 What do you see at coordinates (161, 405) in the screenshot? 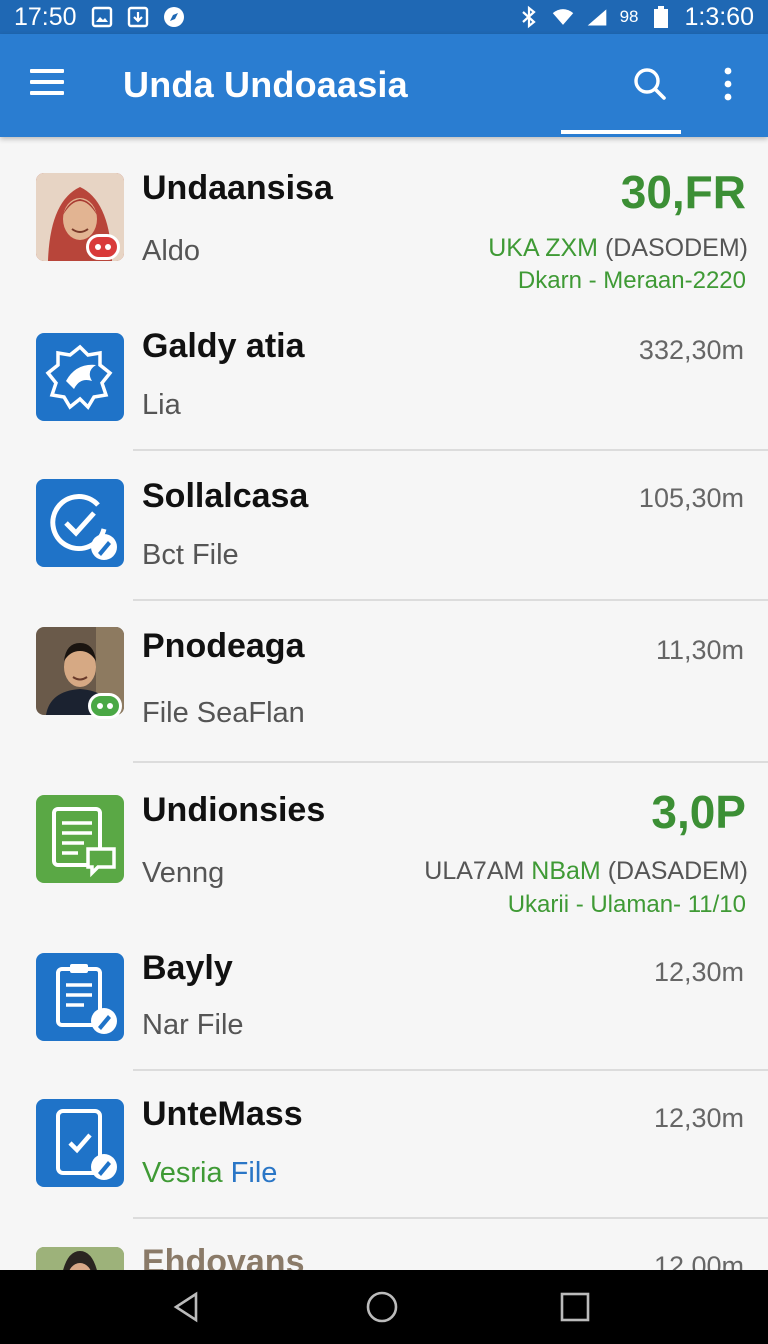
I see `item-subtitle: Lia` at bounding box center [161, 405].